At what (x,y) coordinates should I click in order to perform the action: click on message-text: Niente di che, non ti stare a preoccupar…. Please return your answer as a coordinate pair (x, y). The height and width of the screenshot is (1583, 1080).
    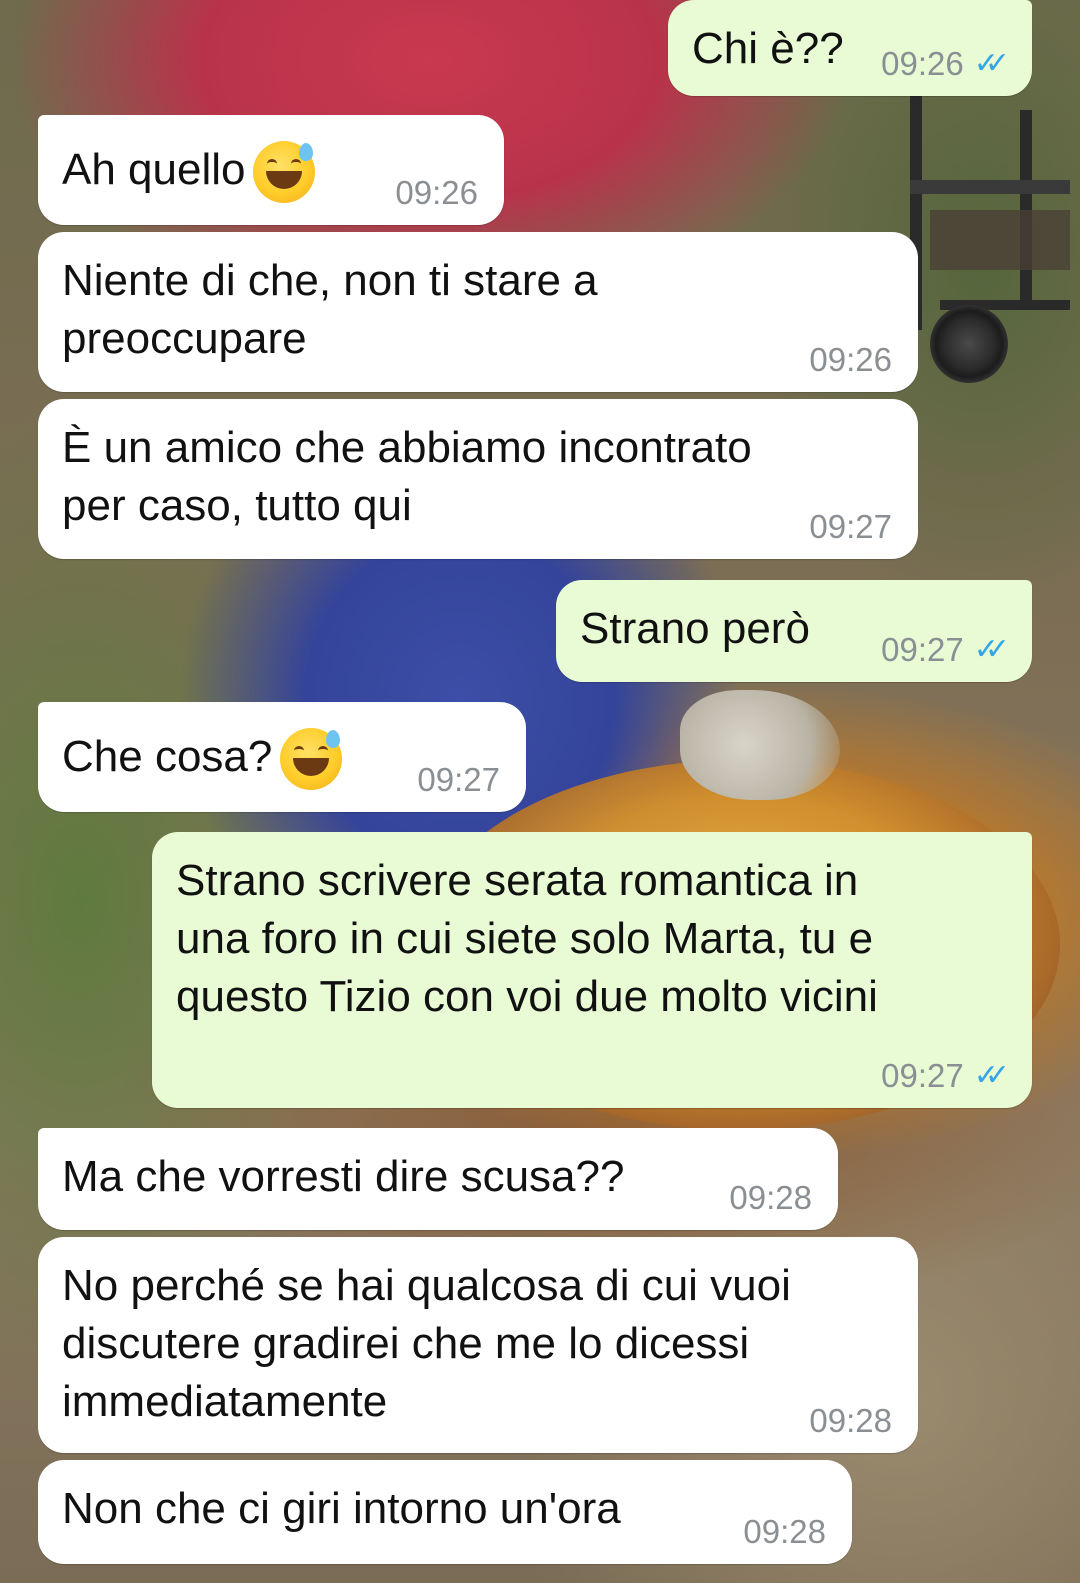
    Looking at the image, I should click on (330, 309).